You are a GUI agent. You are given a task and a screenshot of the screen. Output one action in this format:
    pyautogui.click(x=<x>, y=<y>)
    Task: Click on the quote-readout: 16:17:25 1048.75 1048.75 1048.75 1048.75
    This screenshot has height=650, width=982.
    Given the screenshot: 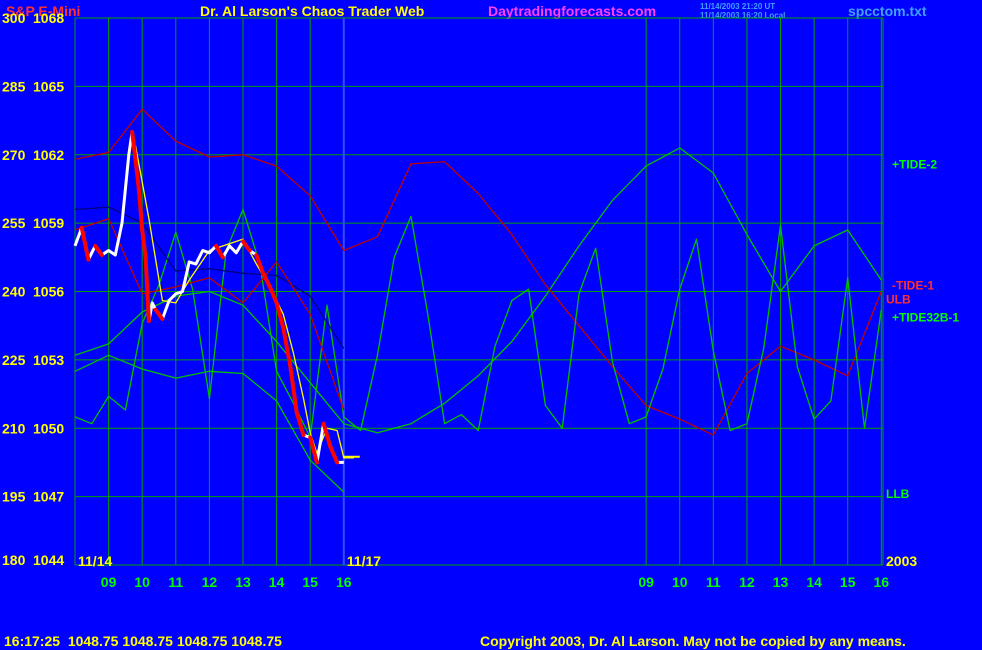 What is the action you would take?
    pyautogui.click(x=143, y=641)
    